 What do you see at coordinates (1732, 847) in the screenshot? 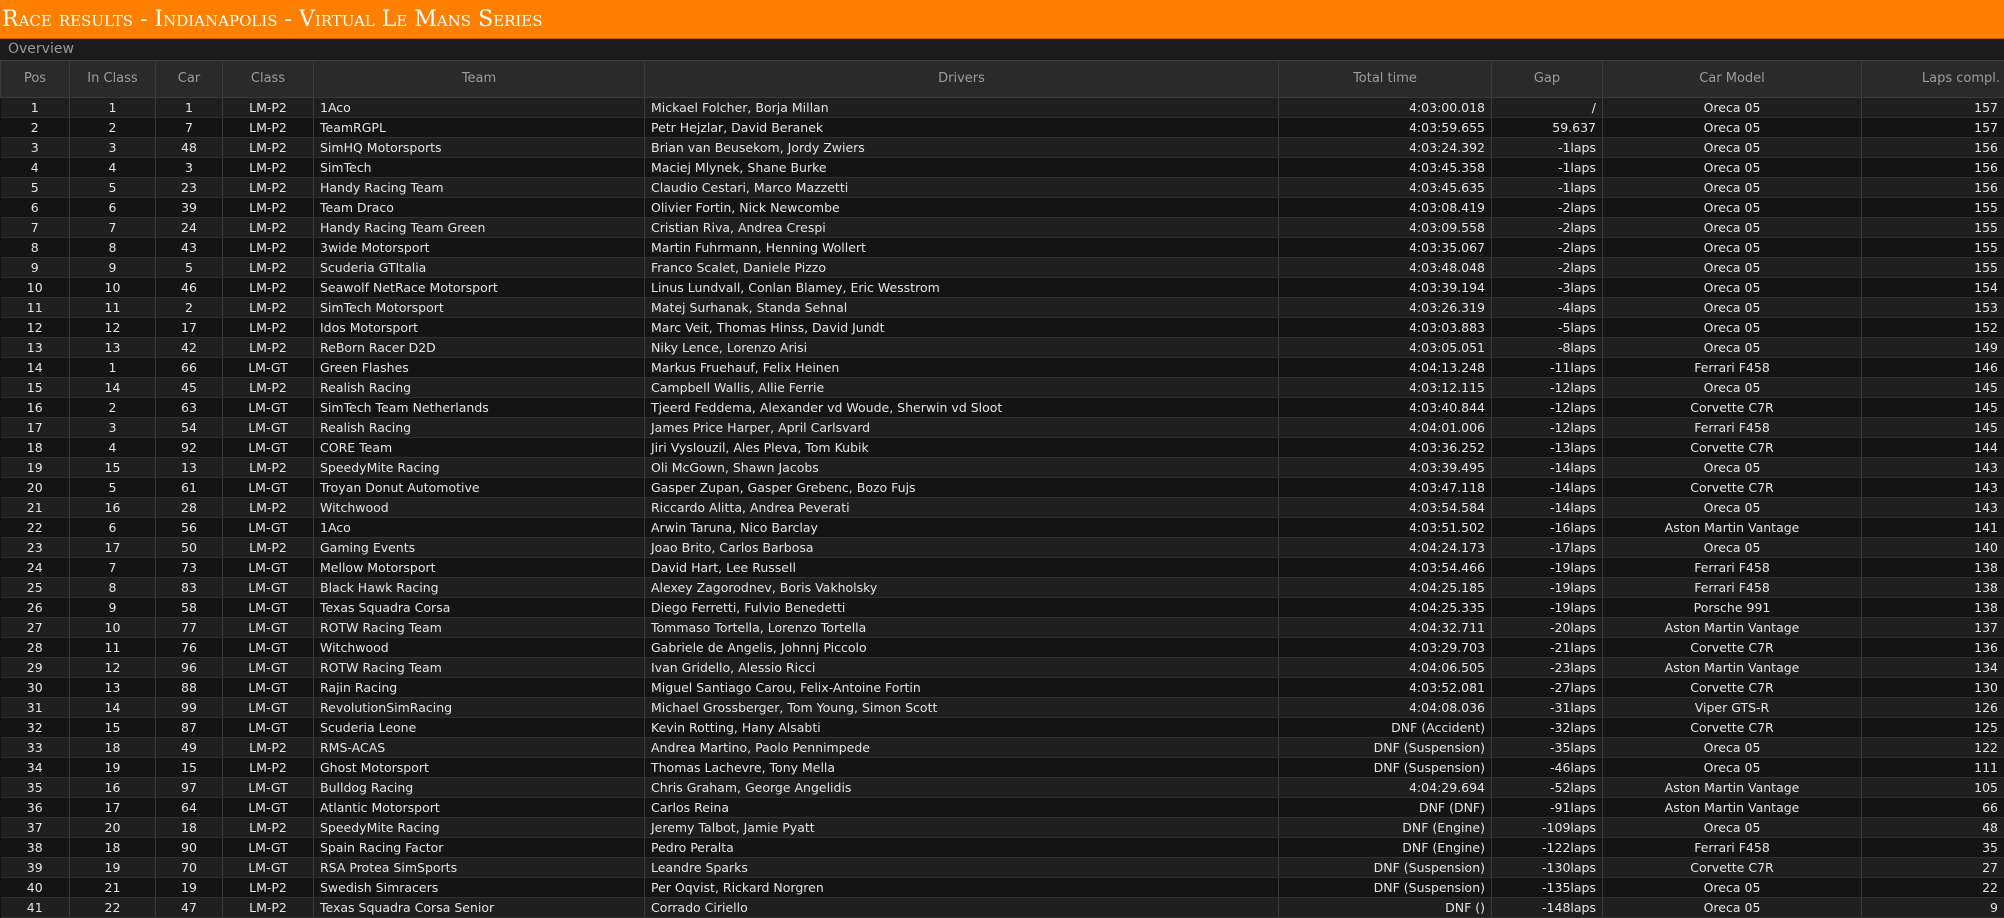
I see `cell-car-model: Ferrari F458` at bounding box center [1732, 847].